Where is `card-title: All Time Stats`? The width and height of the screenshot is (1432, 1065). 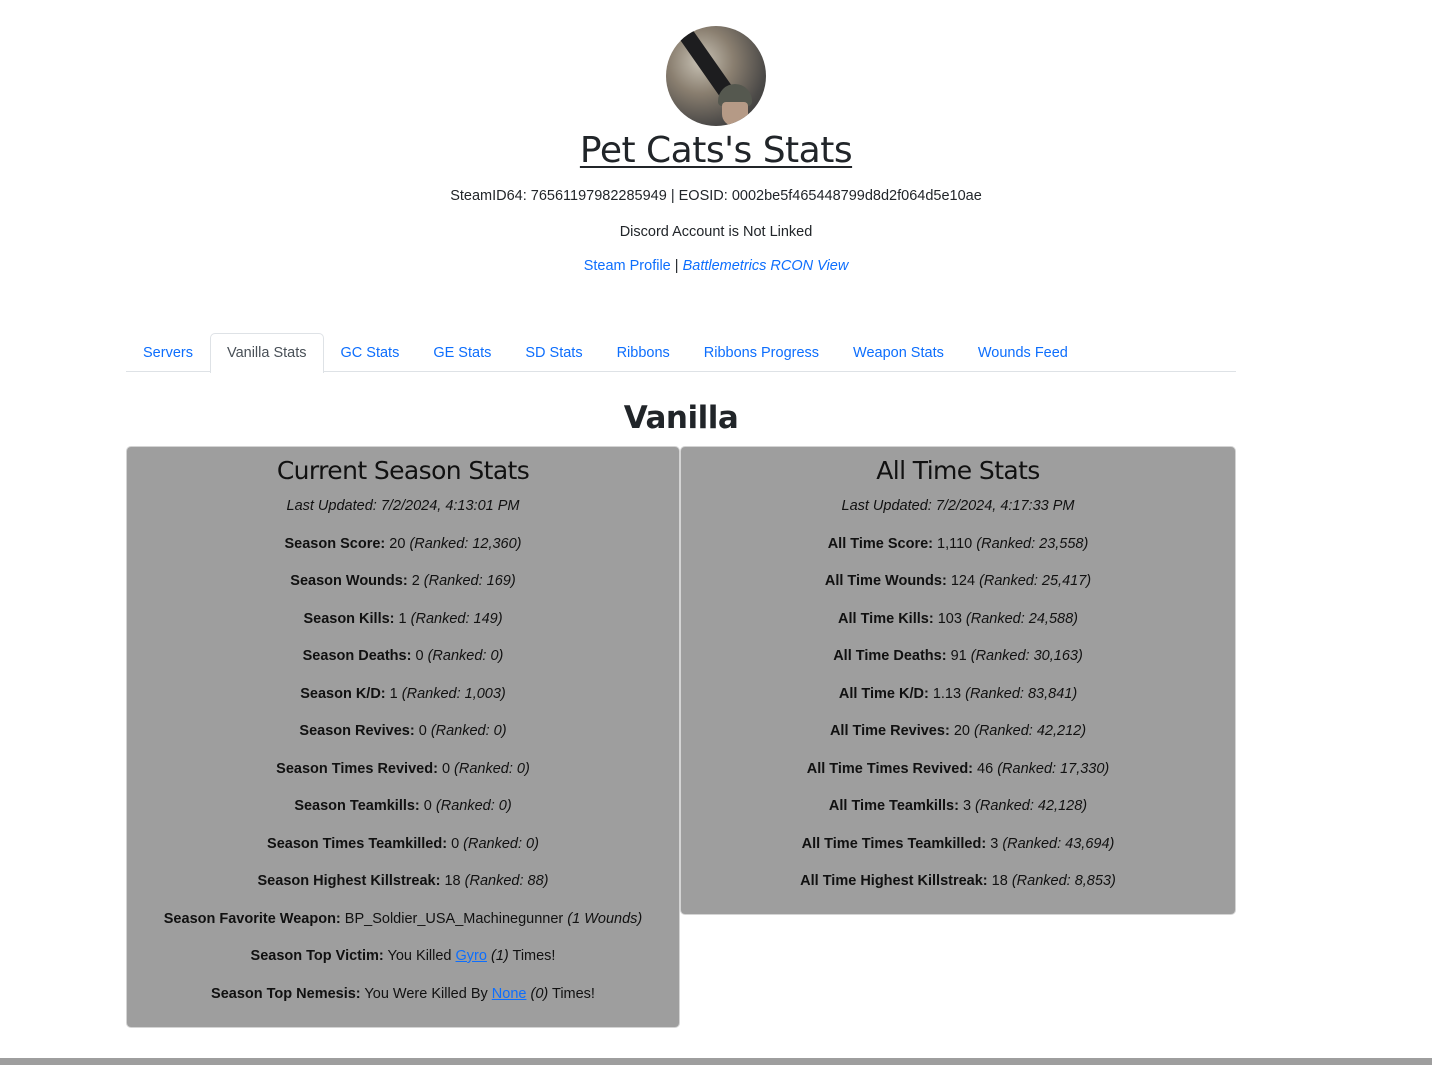
card-title: All Time Stats is located at coordinates (958, 470).